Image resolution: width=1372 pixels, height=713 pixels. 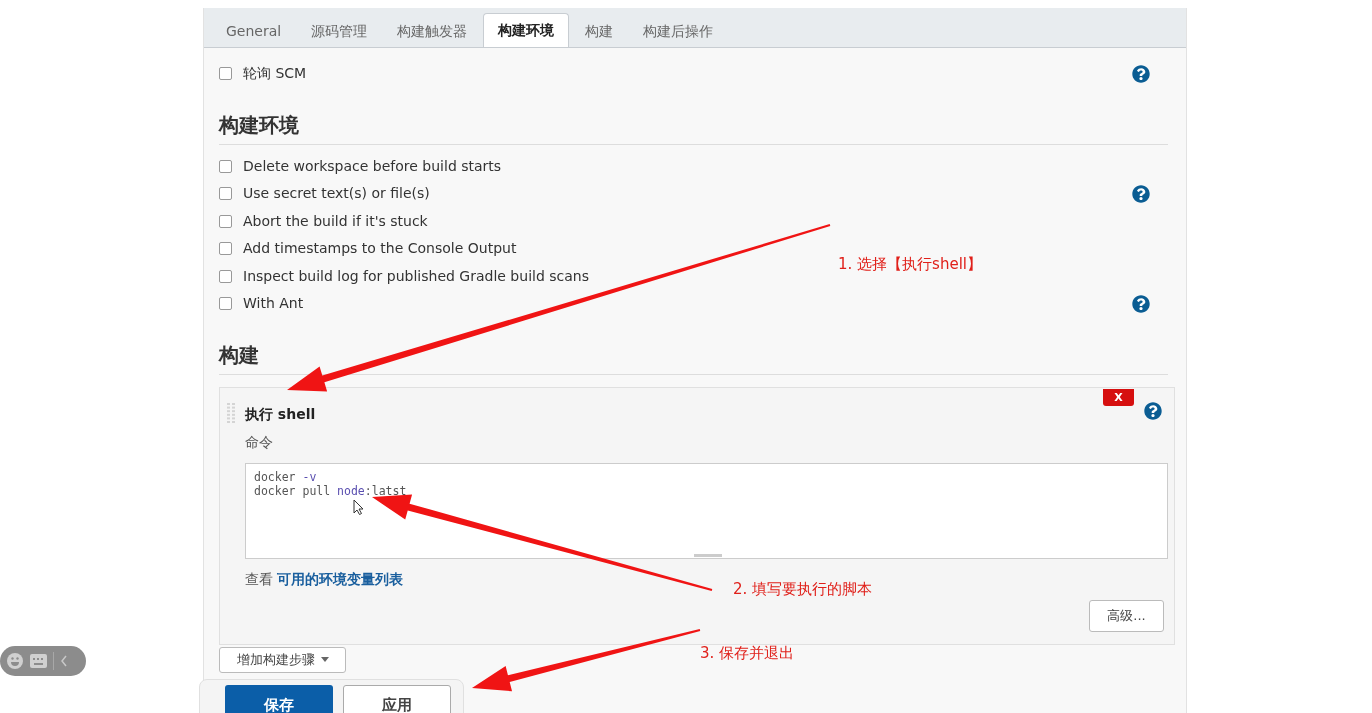 What do you see at coordinates (1118, 397) in the screenshot?
I see `delete-button: X` at bounding box center [1118, 397].